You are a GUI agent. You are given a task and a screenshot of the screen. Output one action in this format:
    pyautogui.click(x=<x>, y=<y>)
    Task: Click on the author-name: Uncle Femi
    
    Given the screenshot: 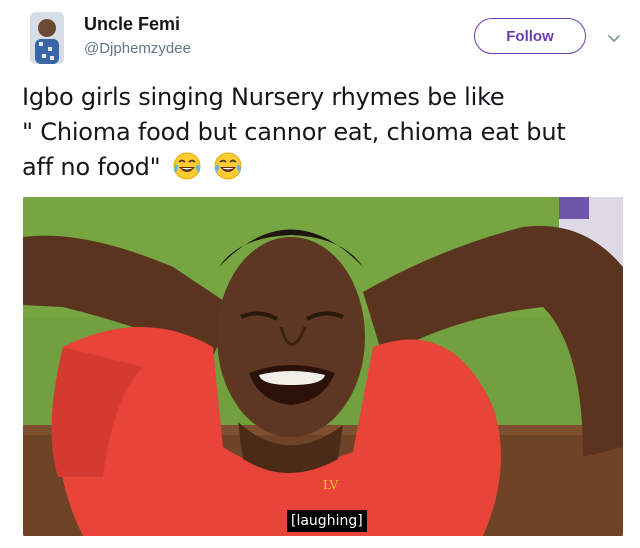 What is the action you would take?
    pyautogui.click(x=137, y=24)
    